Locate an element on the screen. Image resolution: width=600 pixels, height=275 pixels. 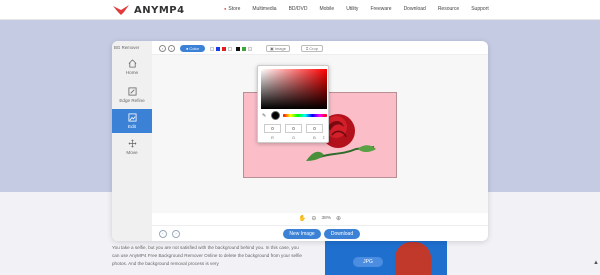
next-icon: › is located at coordinates (176, 234).